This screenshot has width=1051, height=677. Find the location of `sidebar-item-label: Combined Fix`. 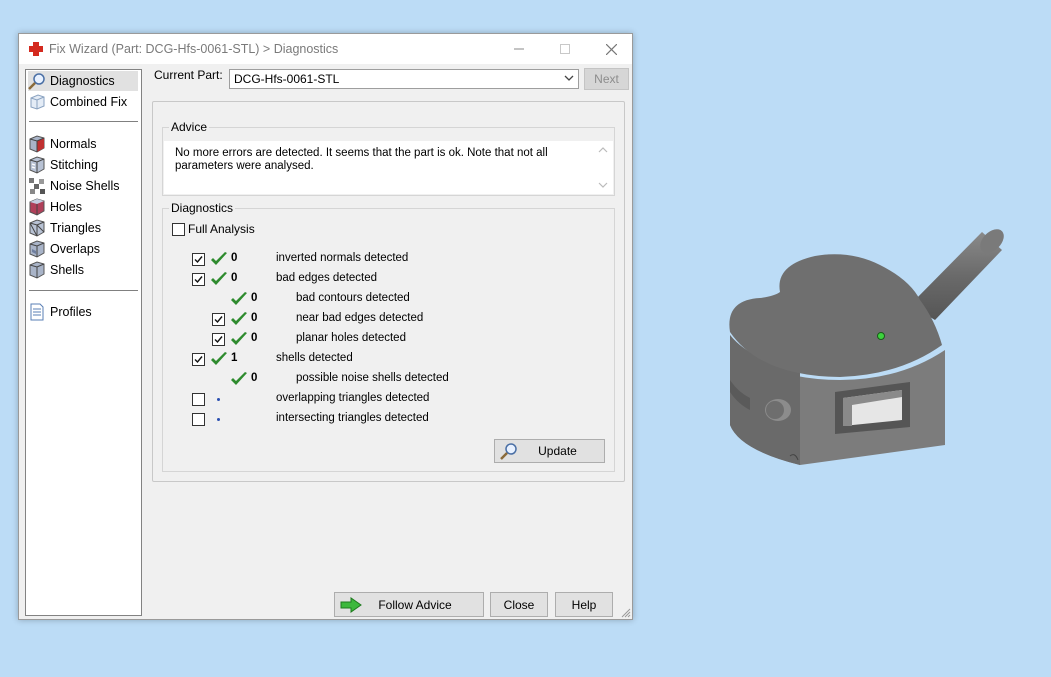

sidebar-item-label: Combined Fix is located at coordinates (89, 102).